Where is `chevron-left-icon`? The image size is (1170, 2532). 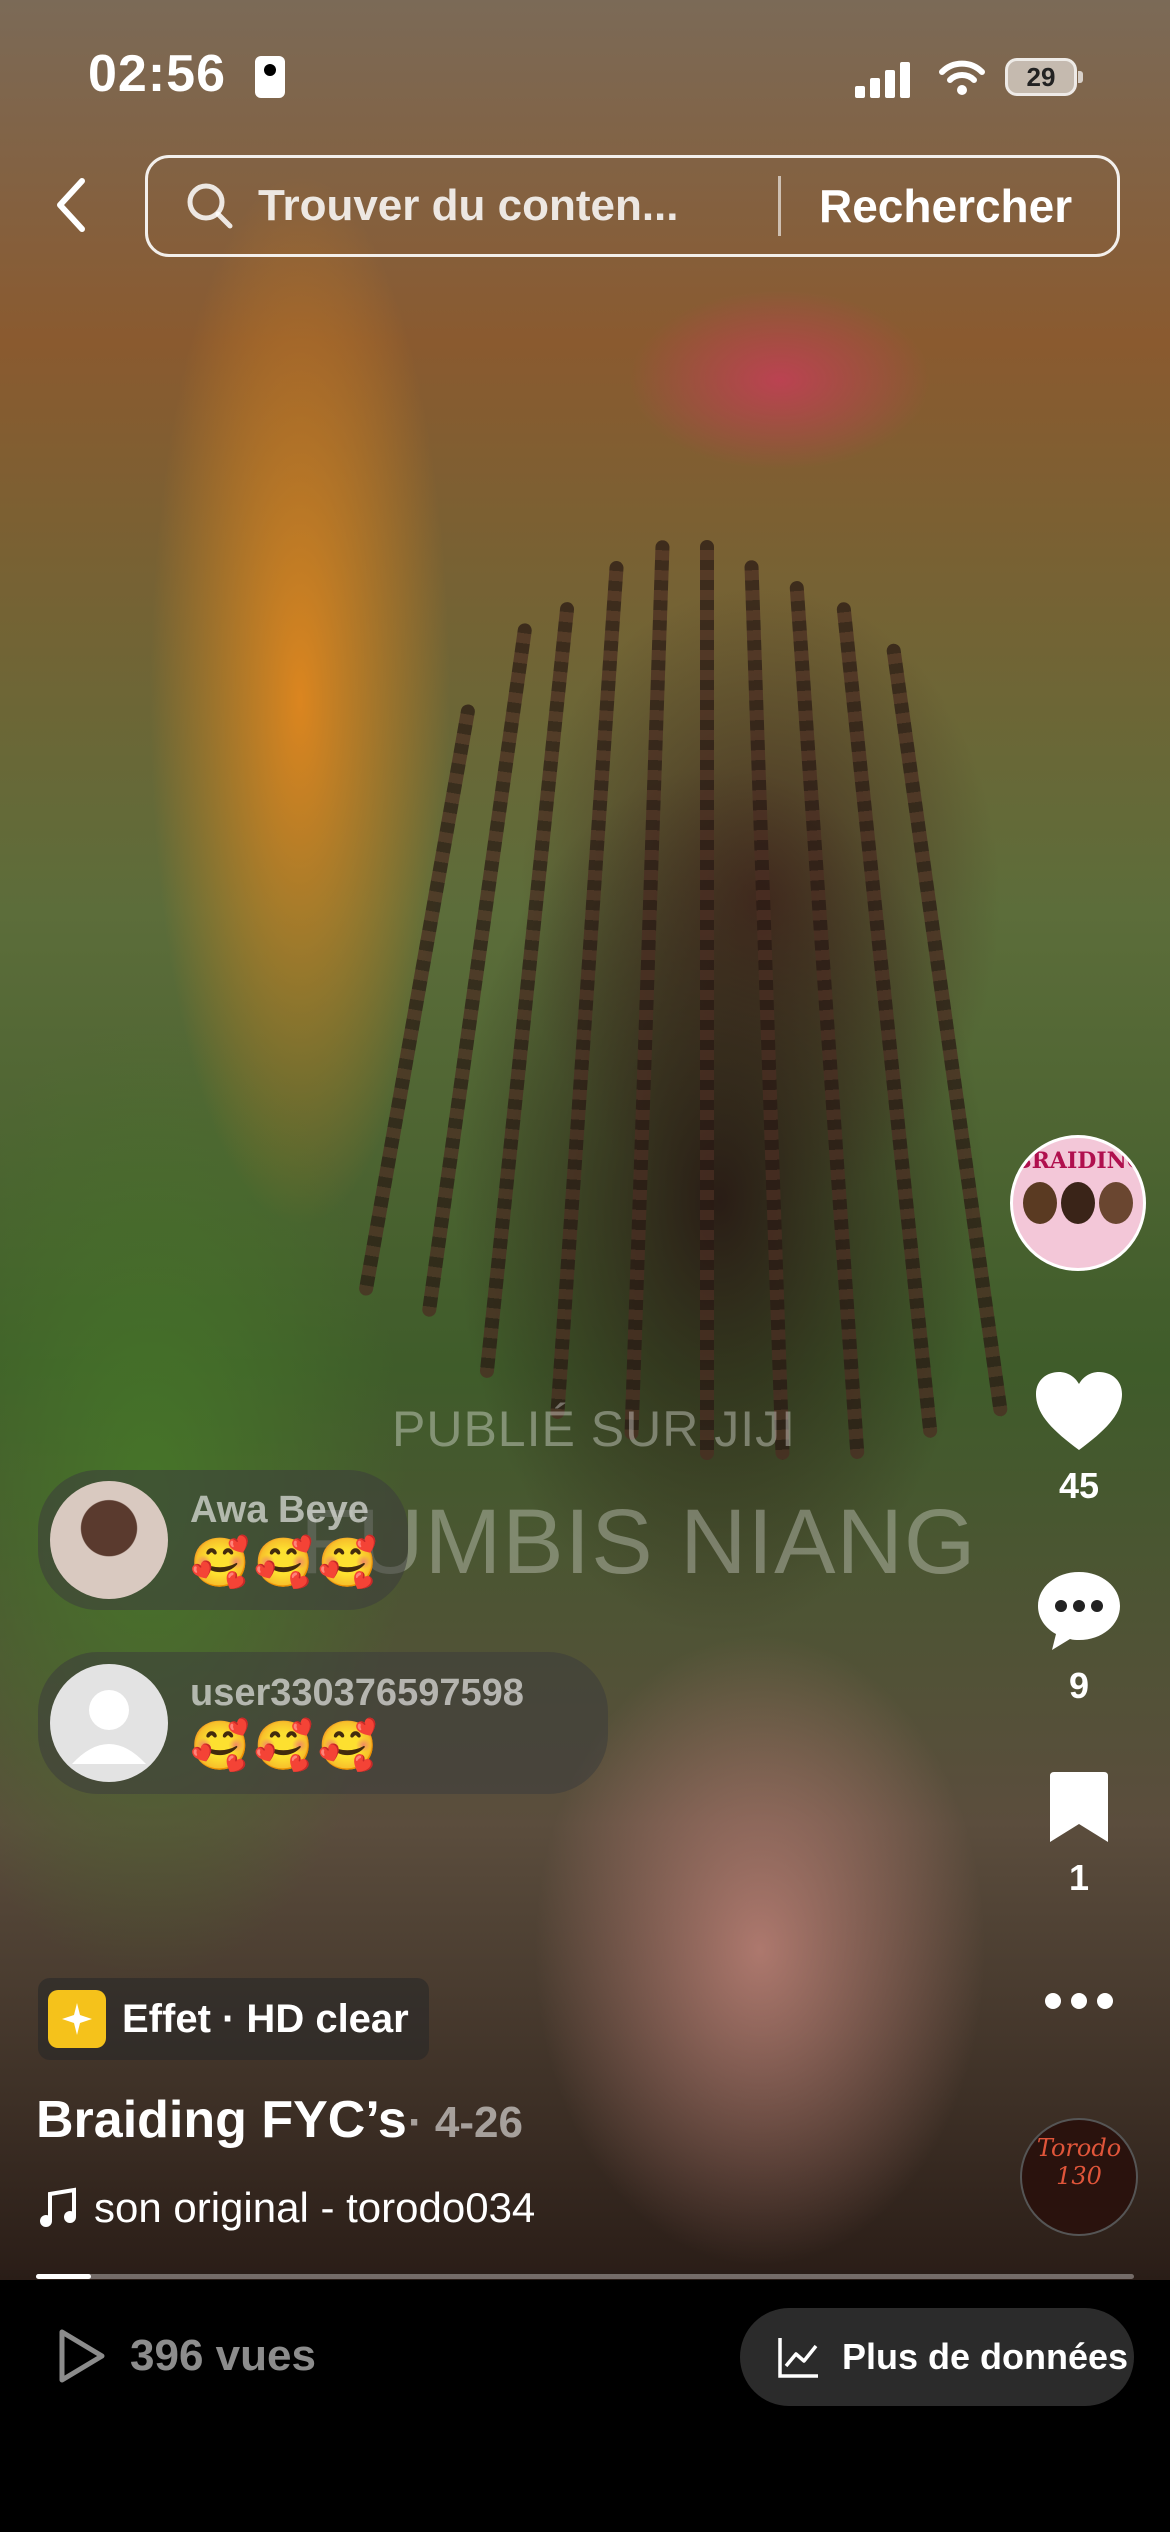 chevron-left-icon is located at coordinates (71, 205).